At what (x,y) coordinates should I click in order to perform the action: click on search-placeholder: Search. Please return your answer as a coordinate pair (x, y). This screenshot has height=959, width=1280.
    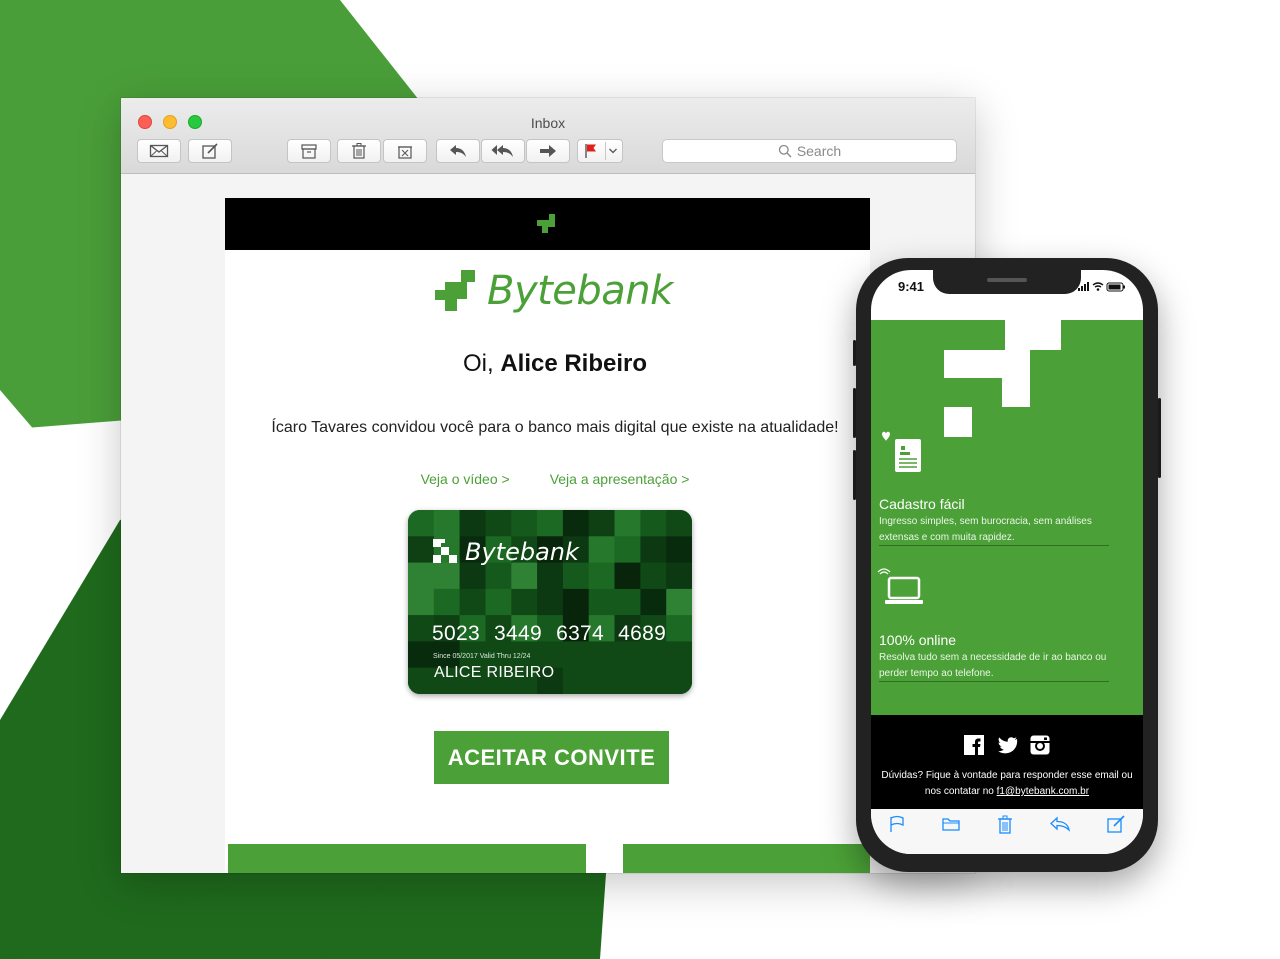
    Looking at the image, I should click on (819, 151).